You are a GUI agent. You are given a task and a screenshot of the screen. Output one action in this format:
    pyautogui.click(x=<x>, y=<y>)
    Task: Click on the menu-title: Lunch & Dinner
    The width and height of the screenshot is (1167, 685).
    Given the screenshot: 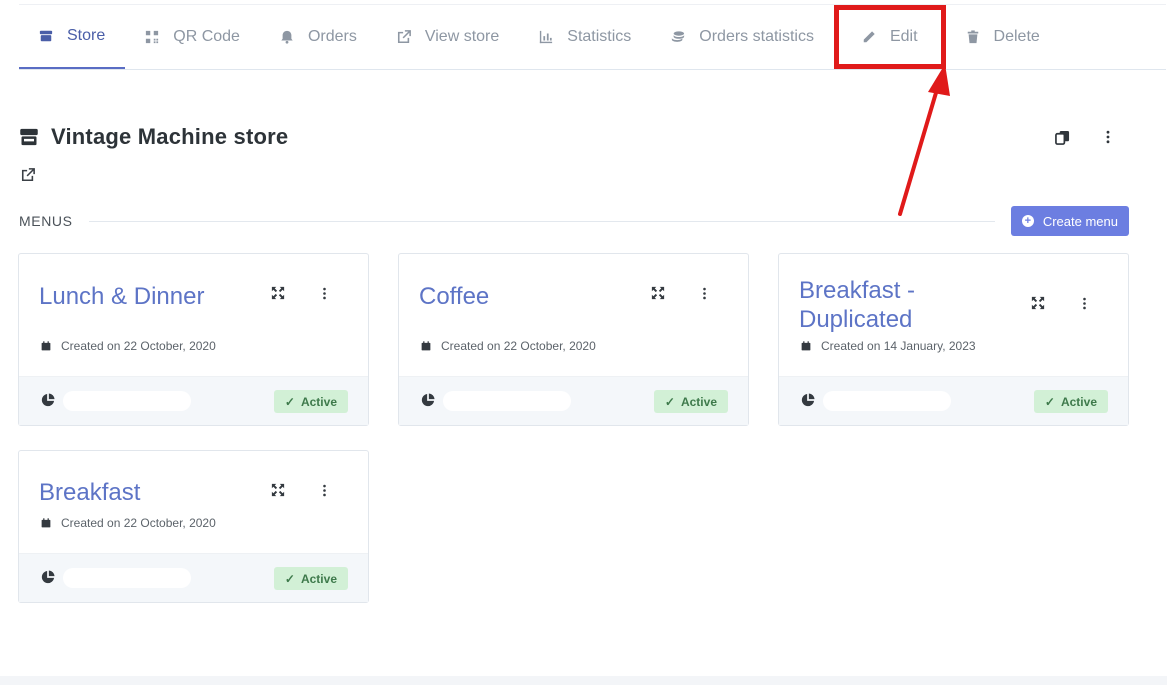 What is the action you would take?
    pyautogui.click(x=149, y=296)
    